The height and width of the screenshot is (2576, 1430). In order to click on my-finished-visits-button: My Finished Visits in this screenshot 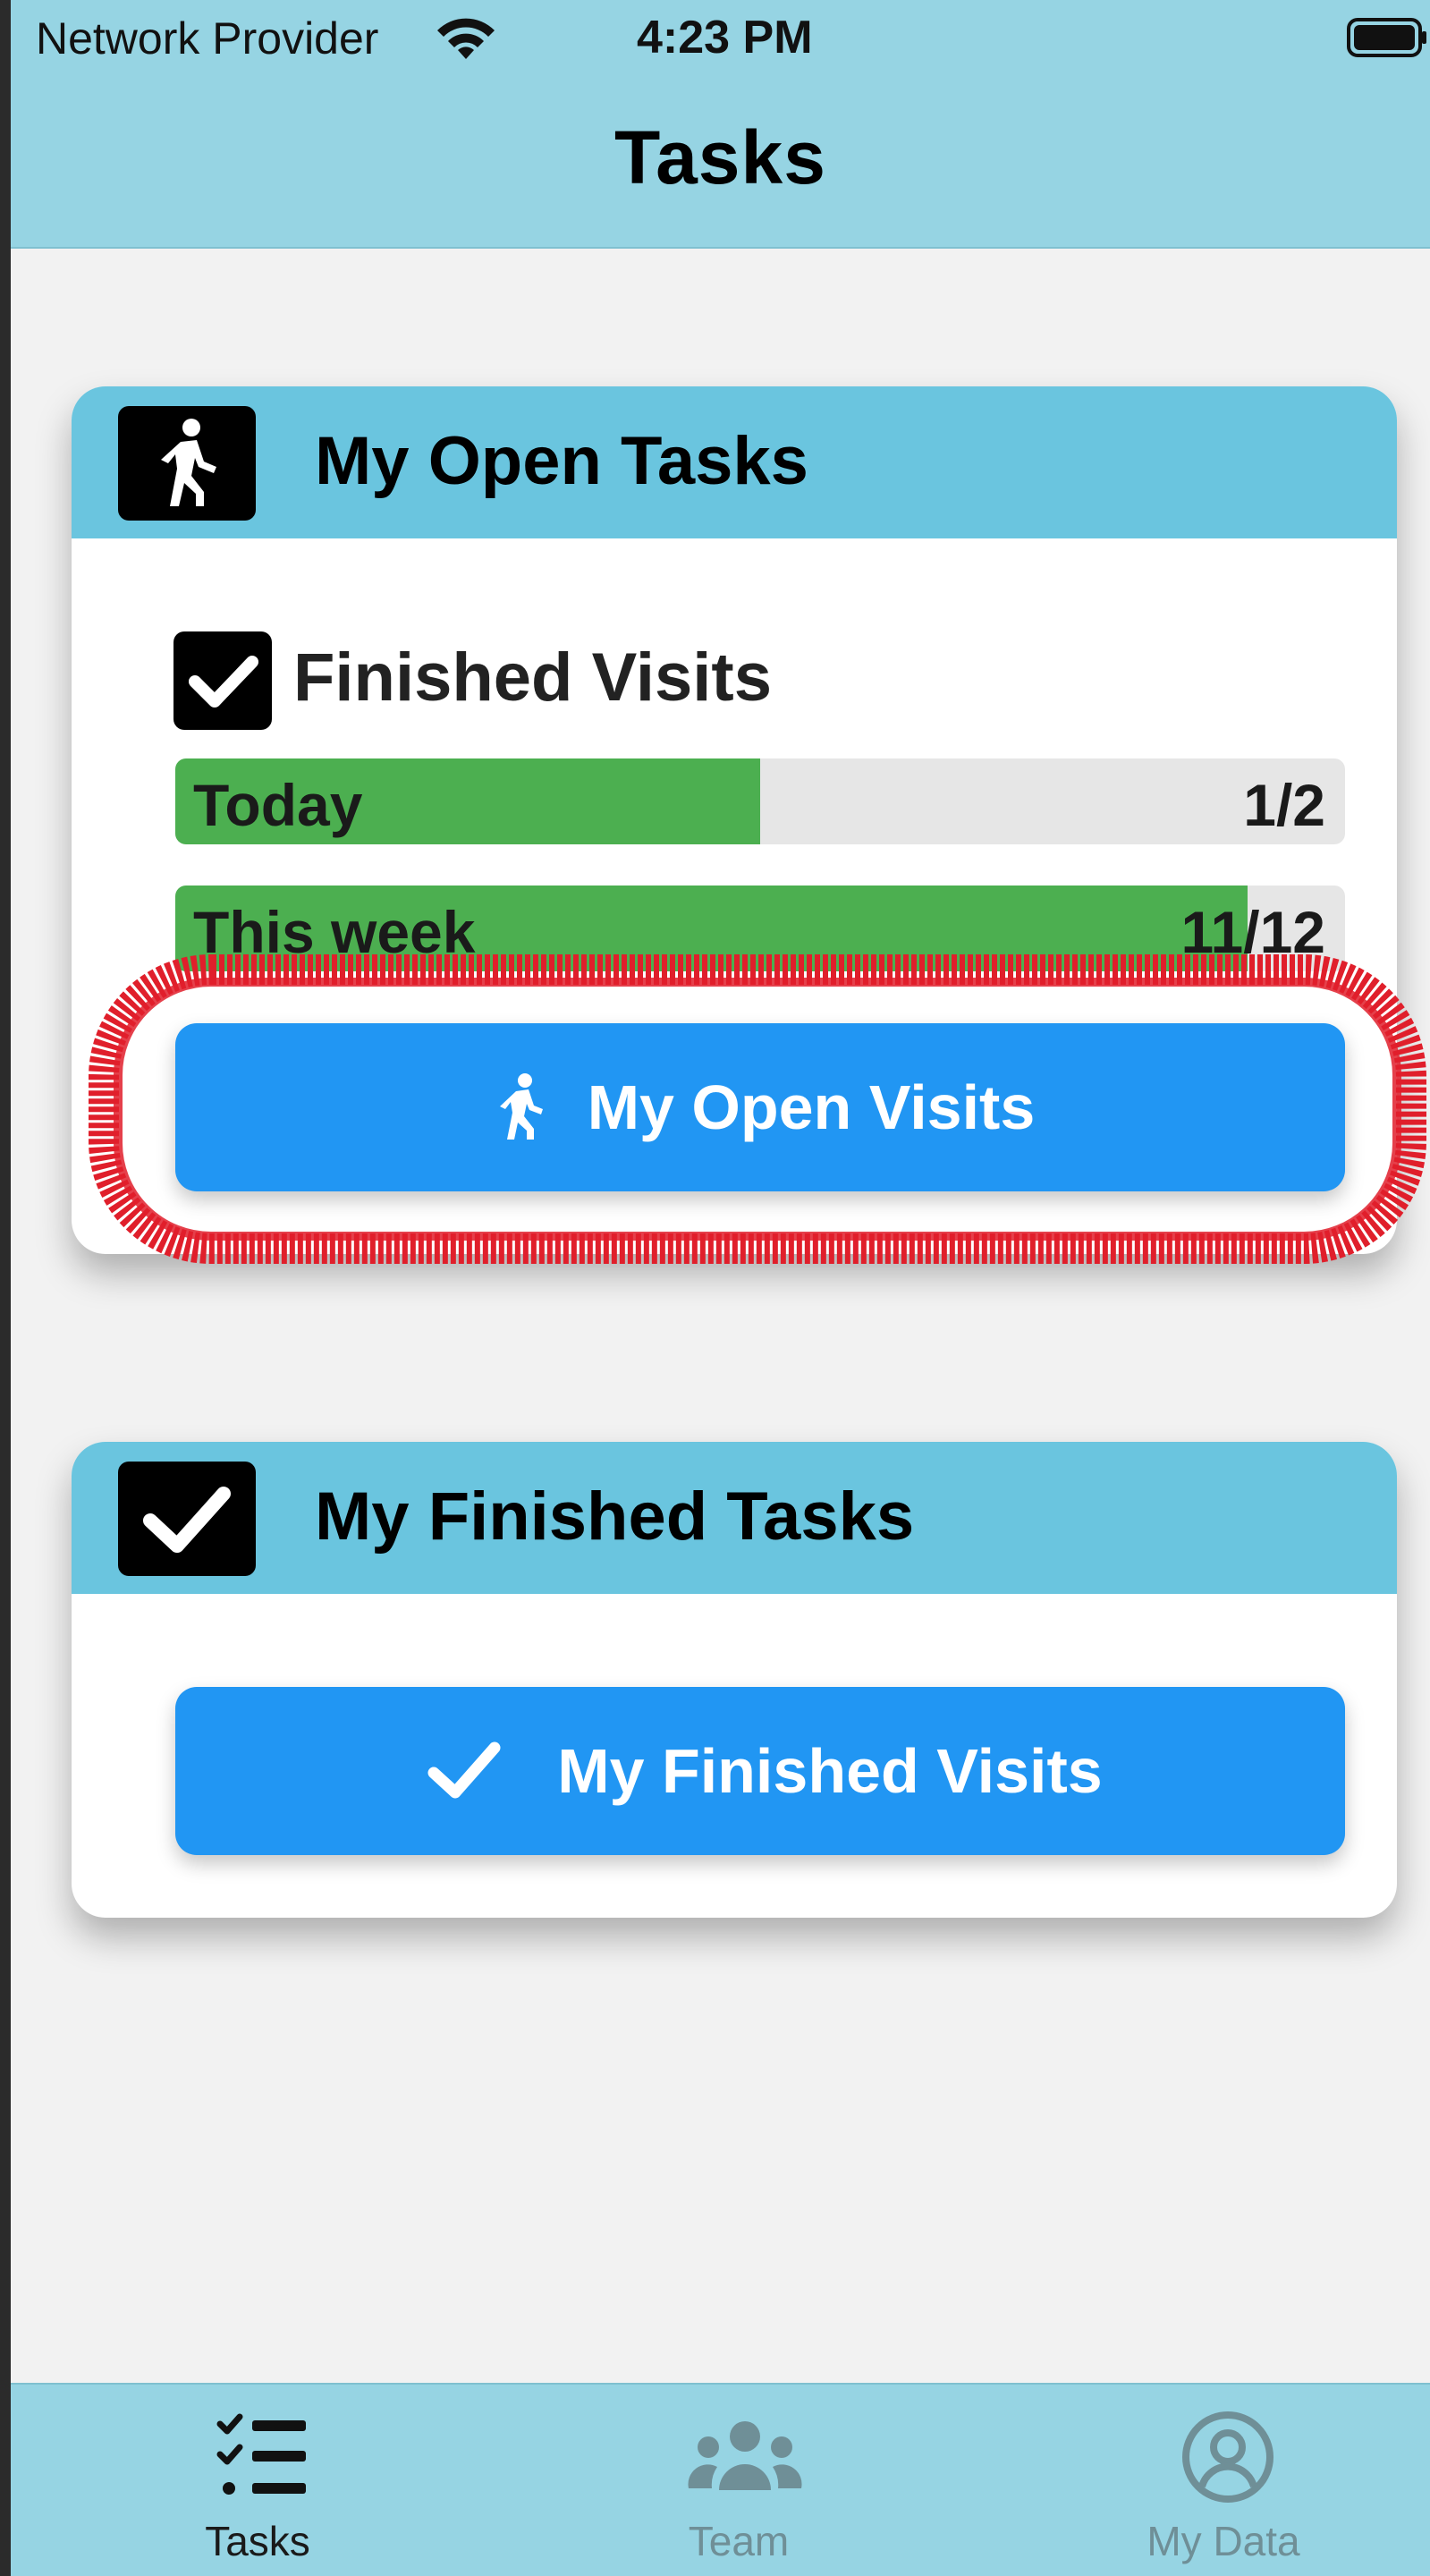, I will do `click(760, 1771)`.